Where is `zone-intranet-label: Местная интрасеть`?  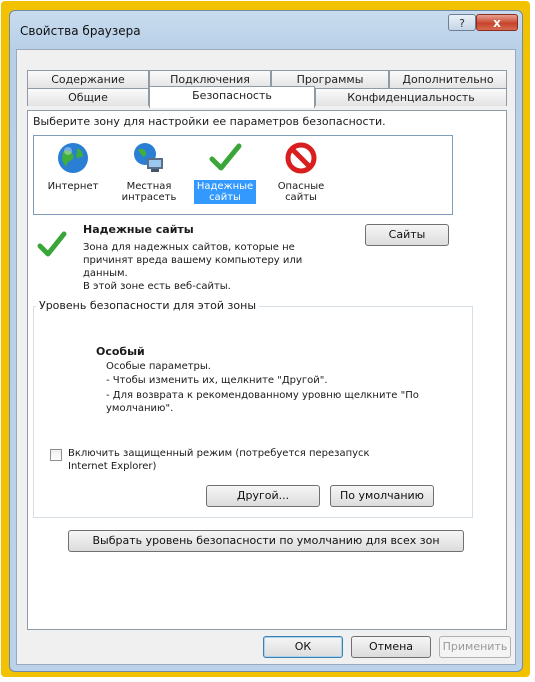 zone-intranet-label: Местная интрасеть is located at coordinates (149, 192).